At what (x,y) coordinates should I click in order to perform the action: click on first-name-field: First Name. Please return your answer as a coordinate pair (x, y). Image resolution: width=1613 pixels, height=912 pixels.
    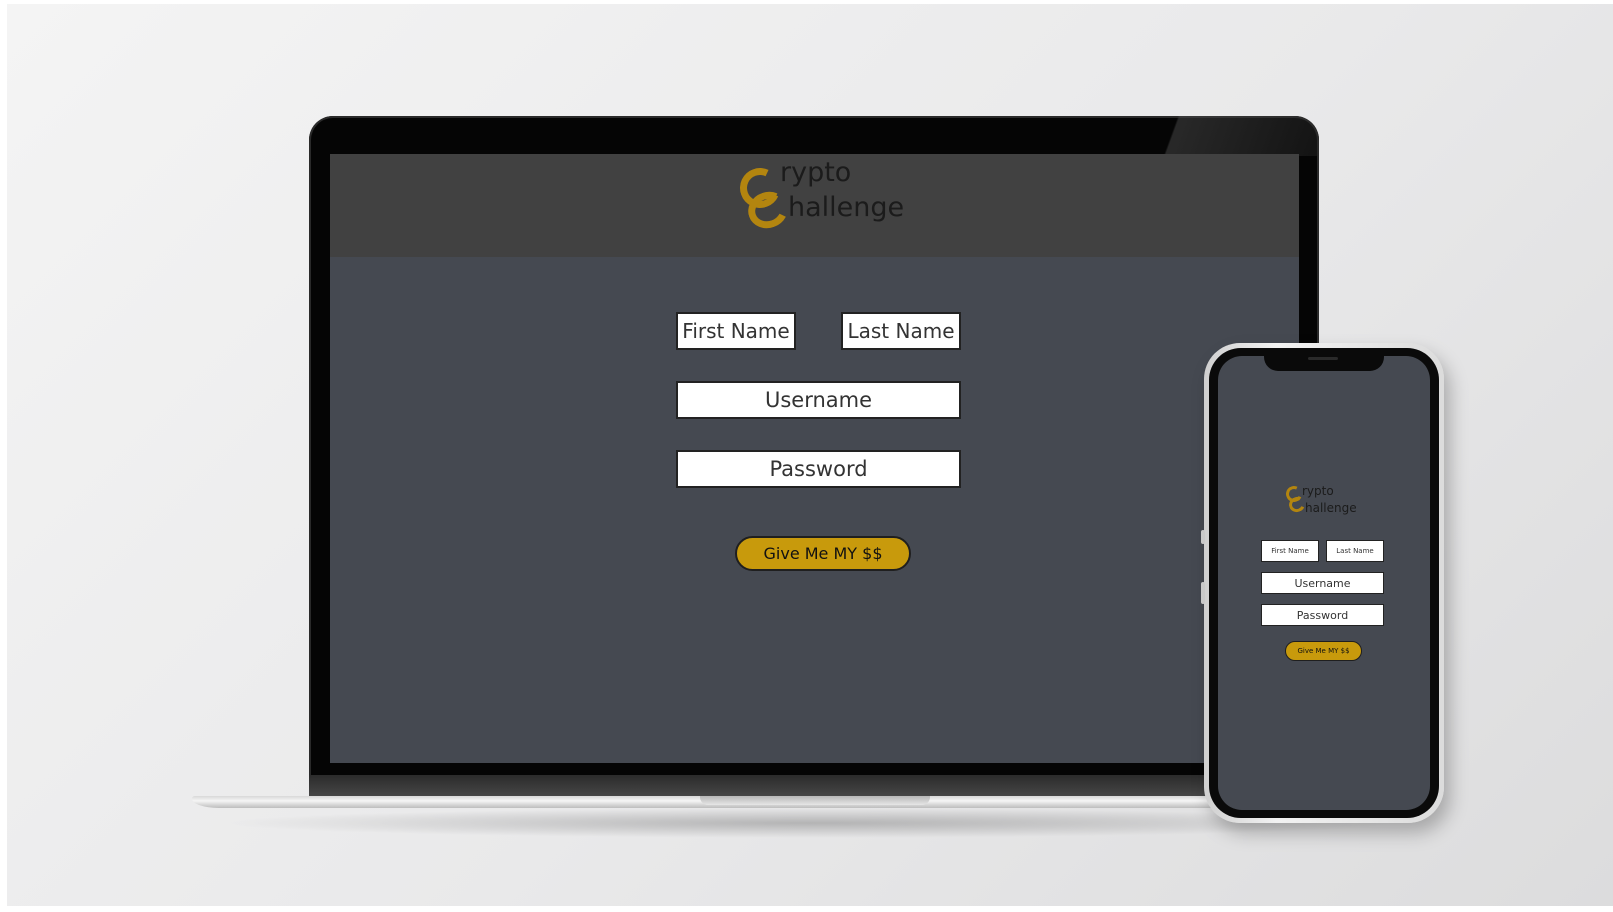
    Looking at the image, I should click on (736, 331).